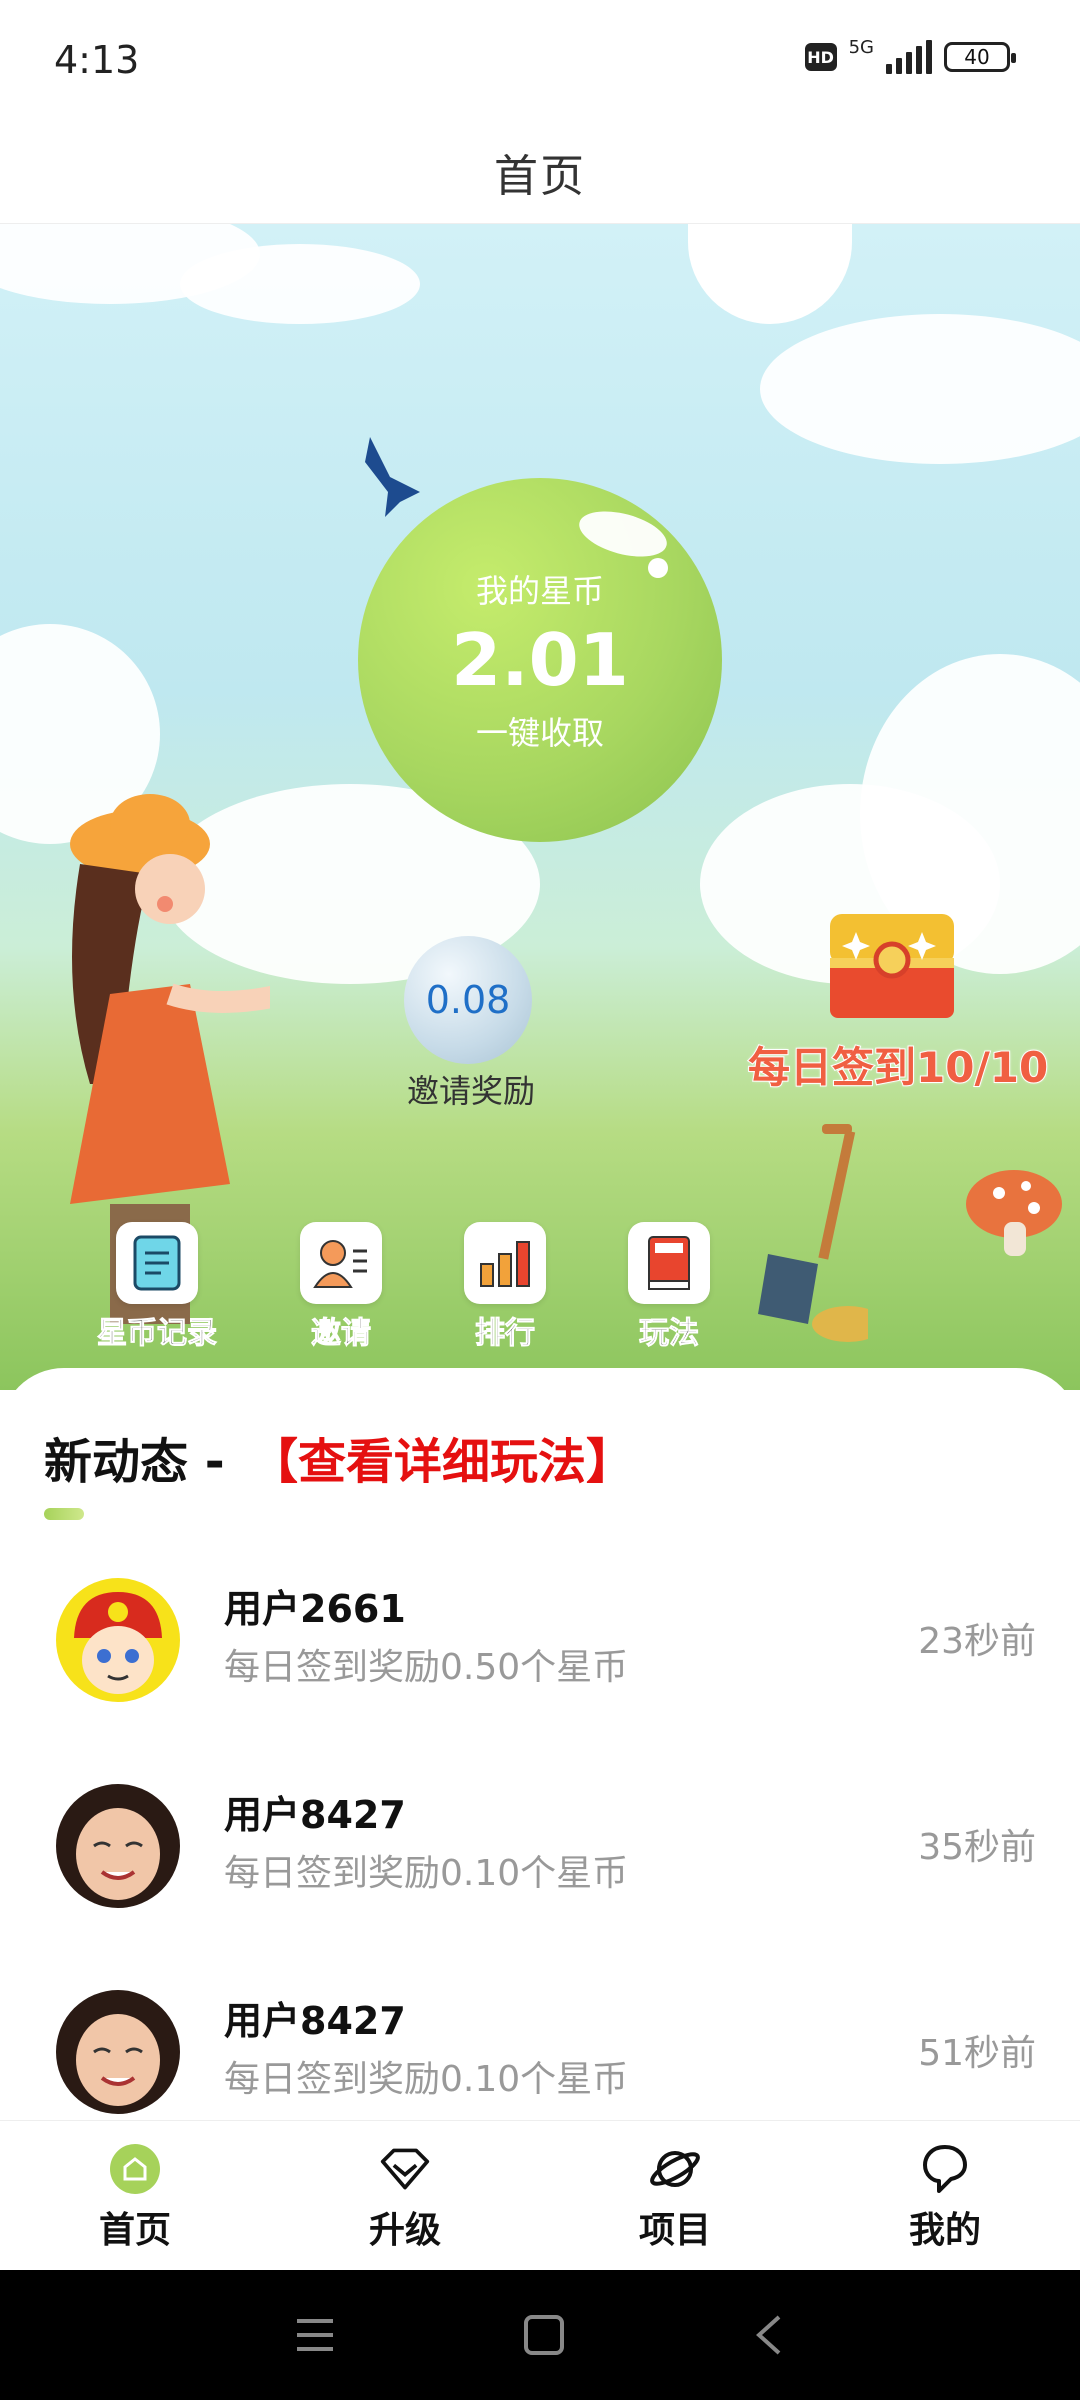 The height and width of the screenshot is (2400, 1080). I want to click on invite-reward-bubble: 0.08, so click(468, 1000).